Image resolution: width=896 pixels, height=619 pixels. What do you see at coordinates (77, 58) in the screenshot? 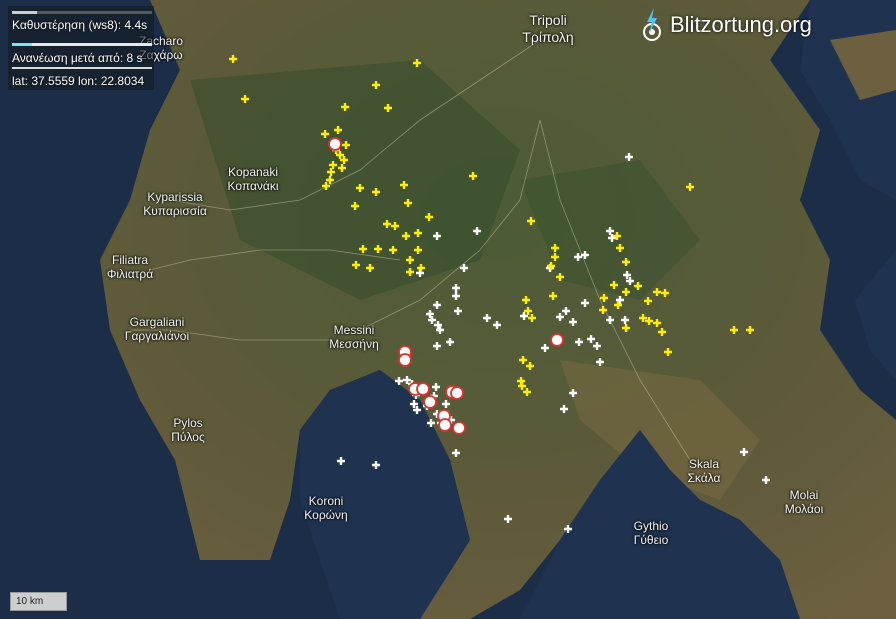
I see `refresh-text: Ανανέωση μετά από: 8 s` at bounding box center [77, 58].